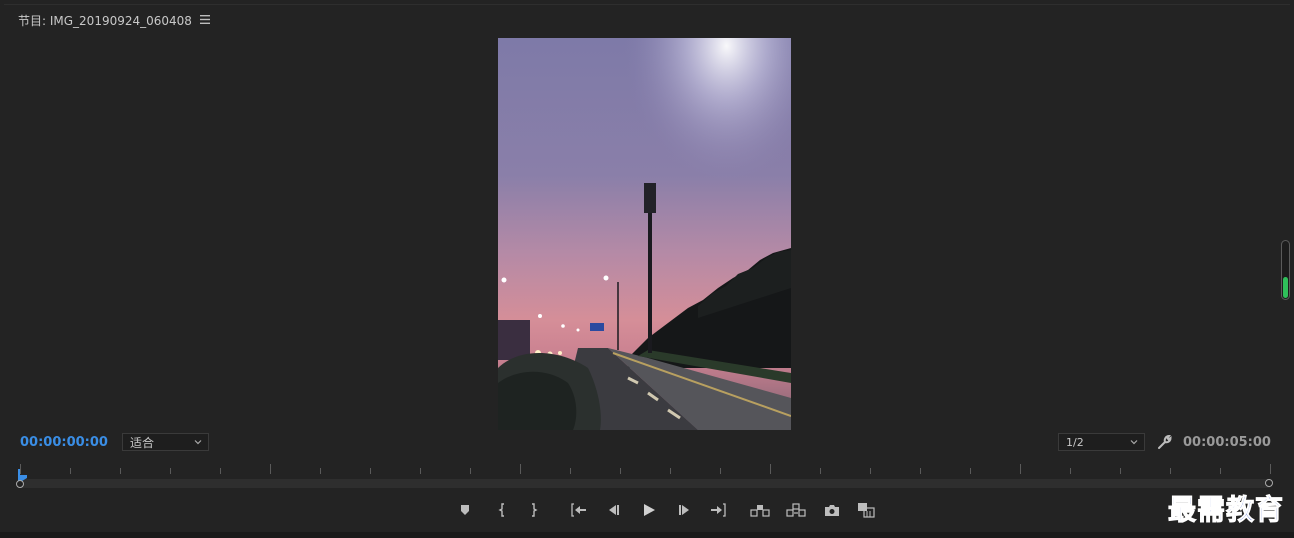 Image resolution: width=1294 pixels, height=538 pixels. What do you see at coordinates (105, 20) in the screenshot?
I see `panel-title: 节目: IMG_20190924_060408` at bounding box center [105, 20].